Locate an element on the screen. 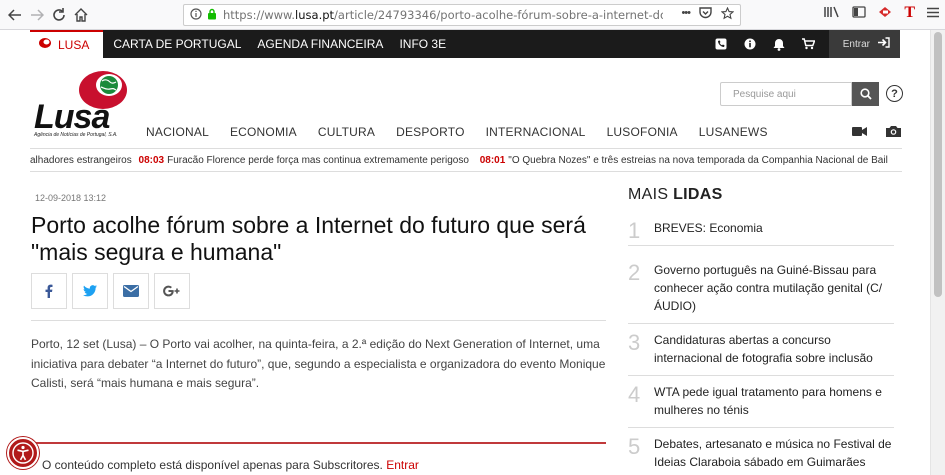 This screenshot has width=945, height=475. mais-lidas-rank: 3 is located at coordinates (634, 342).